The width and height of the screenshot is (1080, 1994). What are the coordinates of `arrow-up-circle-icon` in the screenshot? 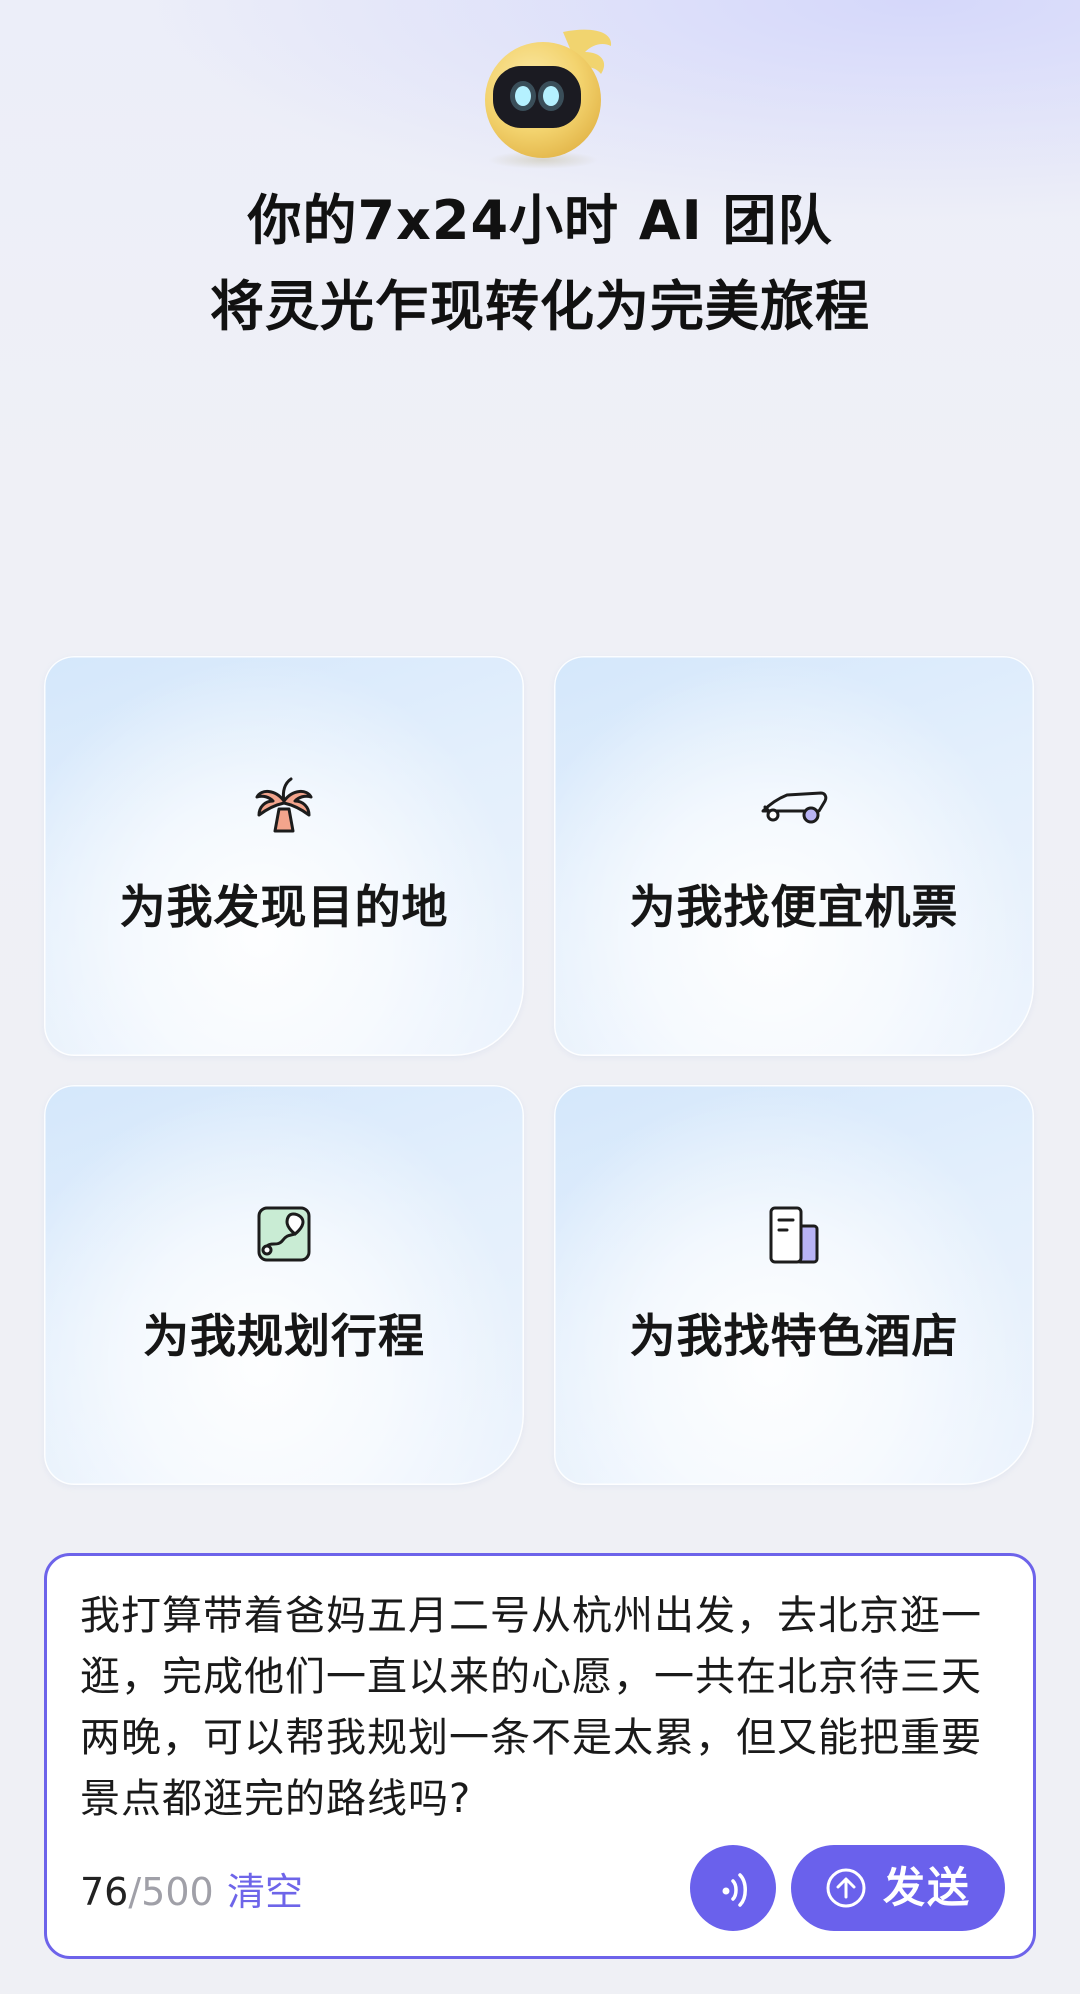 It's located at (846, 1888).